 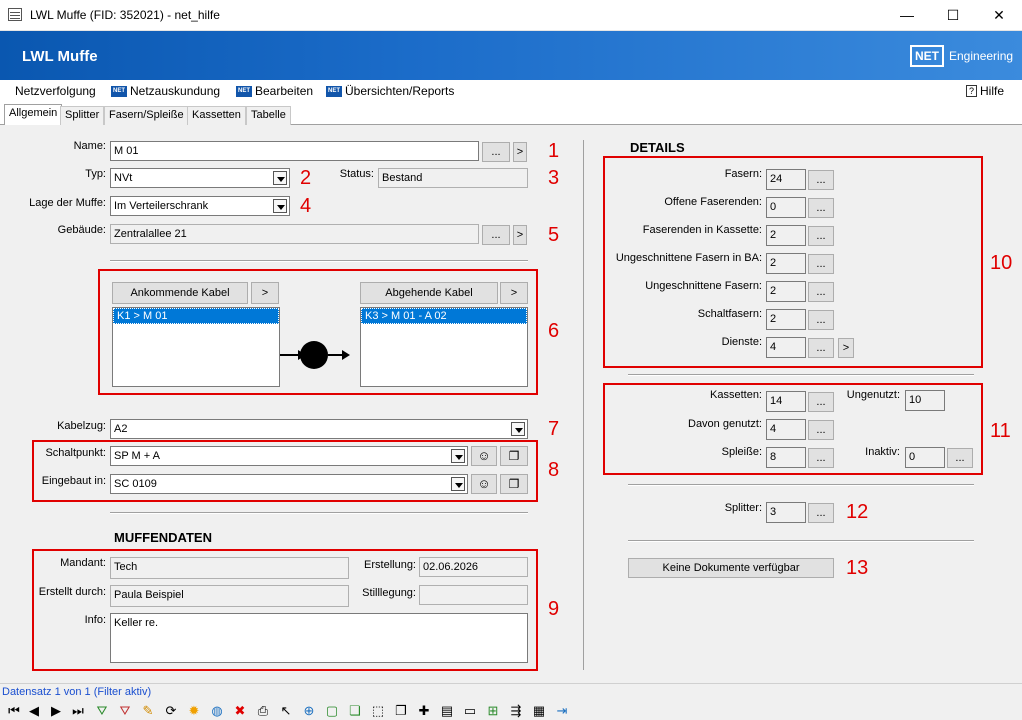 I want to click on filter-icon: ⛛, so click(x=125, y=711).